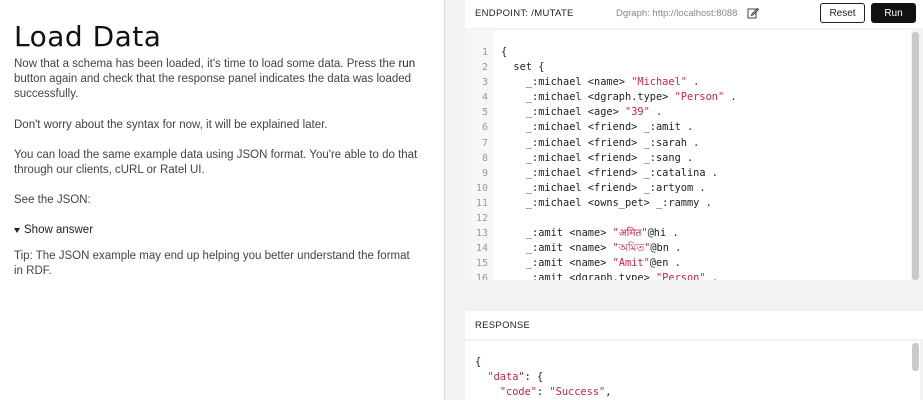 Image resolution: width=923 pixels, height=400 pixels. What do you see at coordinates (524, 13) in the screenshot?
I see `endpoint-label: ENDPOINT: /MUTATE` at bounding box center [524, 13].